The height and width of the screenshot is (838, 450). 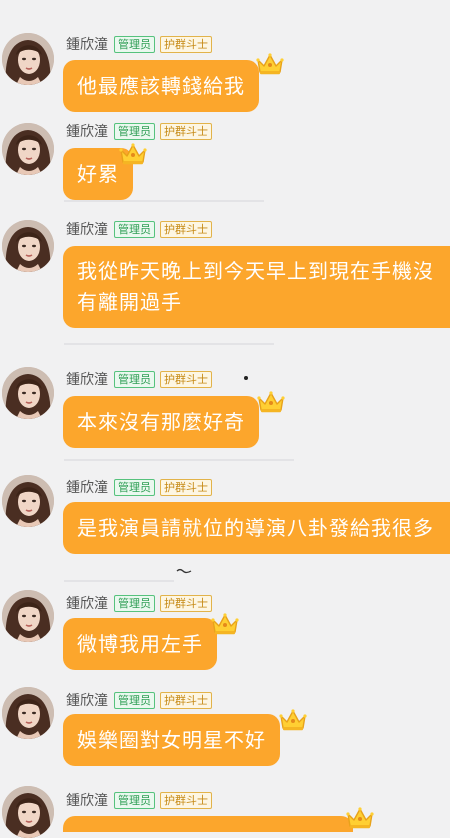 What do you see at coordinates (256, 528) in the screenshot?
I see `message-bubble: 是我演員請就位的導演八卦發給我很多` at bounding box center [256, 528].